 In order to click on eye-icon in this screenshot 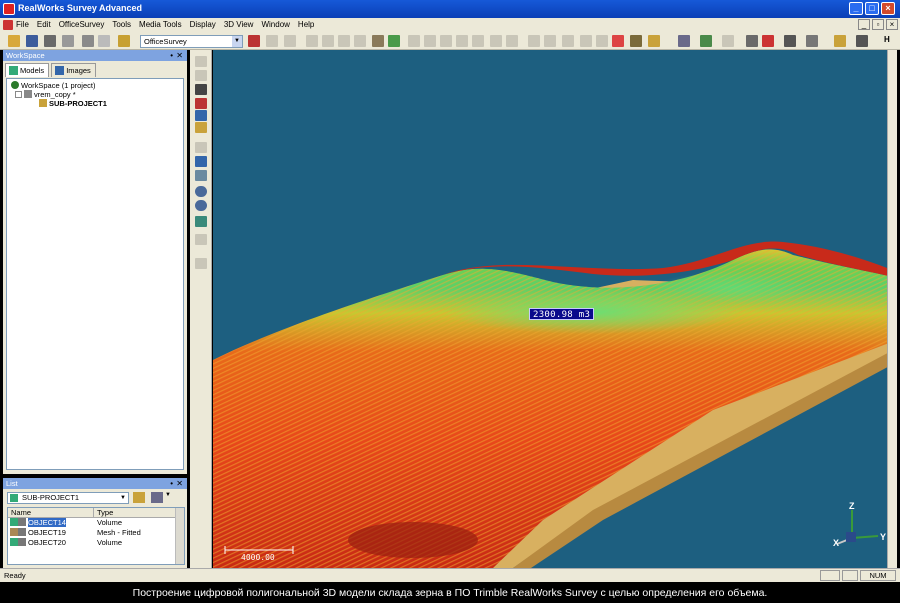, I will do `click(752, 41)`.